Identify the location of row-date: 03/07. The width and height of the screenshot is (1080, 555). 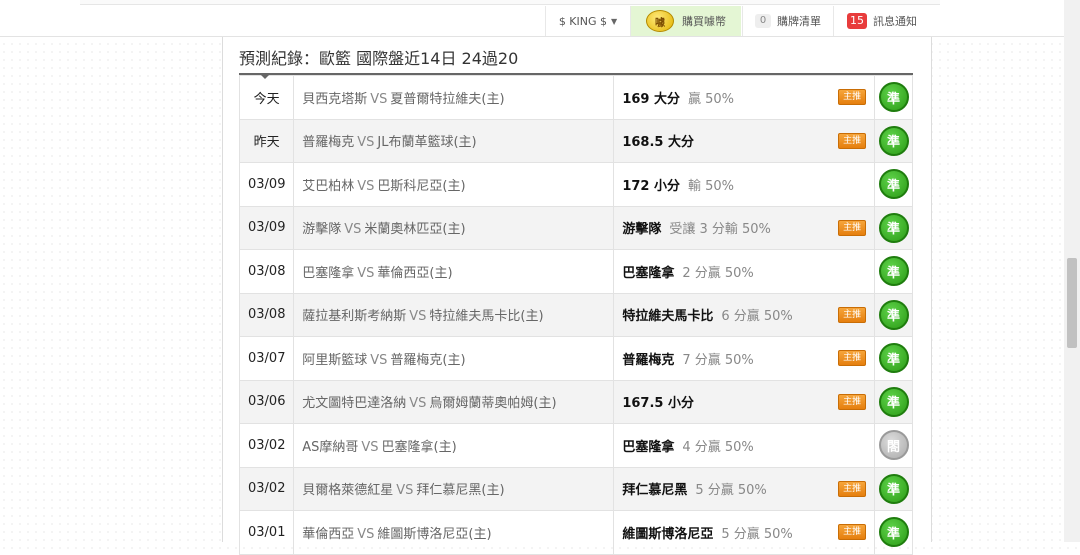
(266, 358).